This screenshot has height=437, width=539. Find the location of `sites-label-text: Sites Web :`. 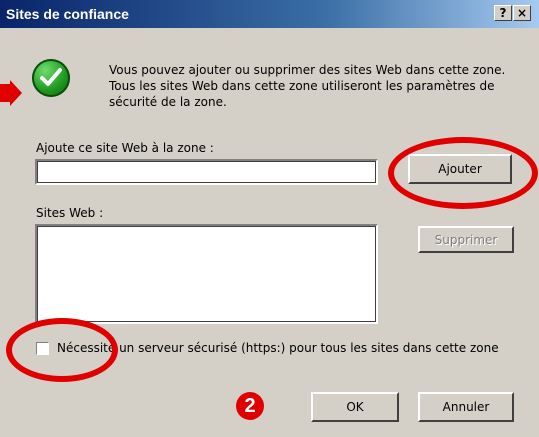

sites-label-text: Sites Web : is located at coordinates (70, 213).